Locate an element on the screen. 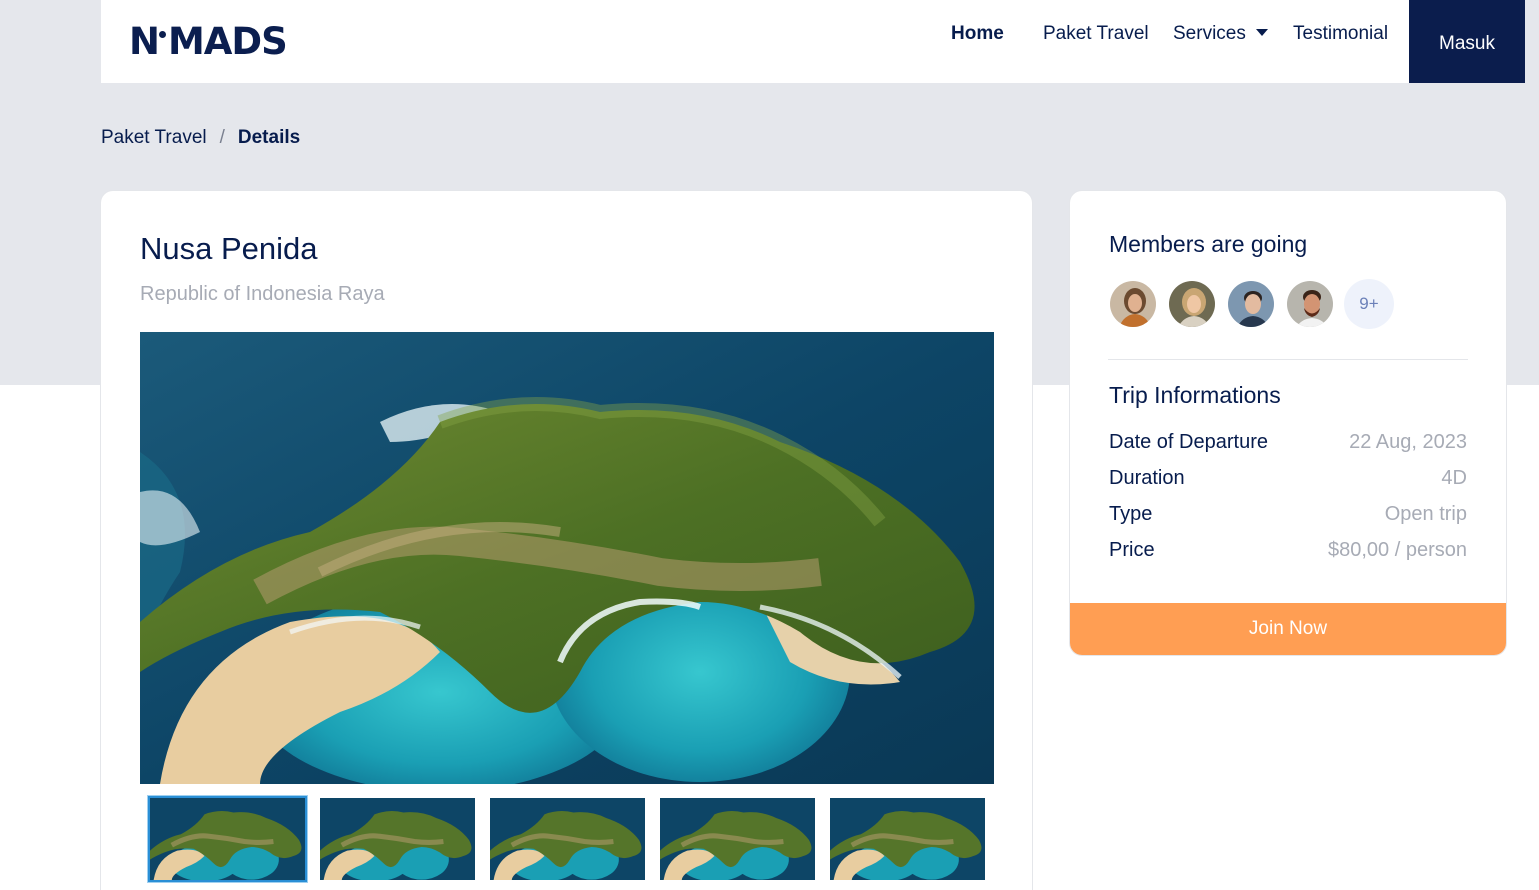 This screenshot has width=1539, height=890. join-now-button: Join Now is located at coordinates (1288, 629).